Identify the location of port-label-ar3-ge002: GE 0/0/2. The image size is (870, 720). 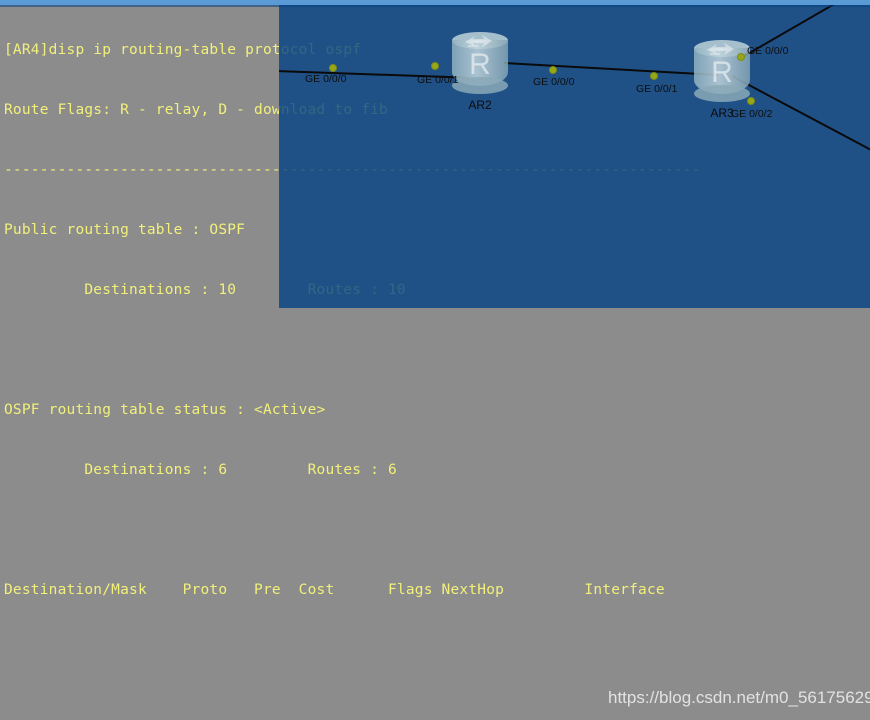
(752, 114).